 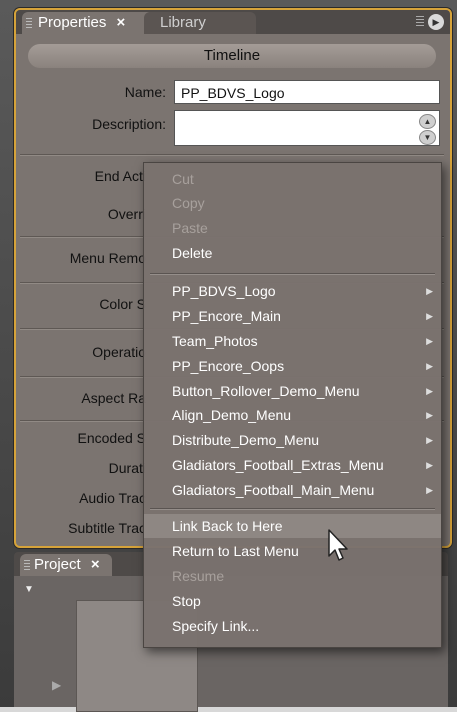 I want to click on tab-properties: Properties ×, so click(x=91, y=23).